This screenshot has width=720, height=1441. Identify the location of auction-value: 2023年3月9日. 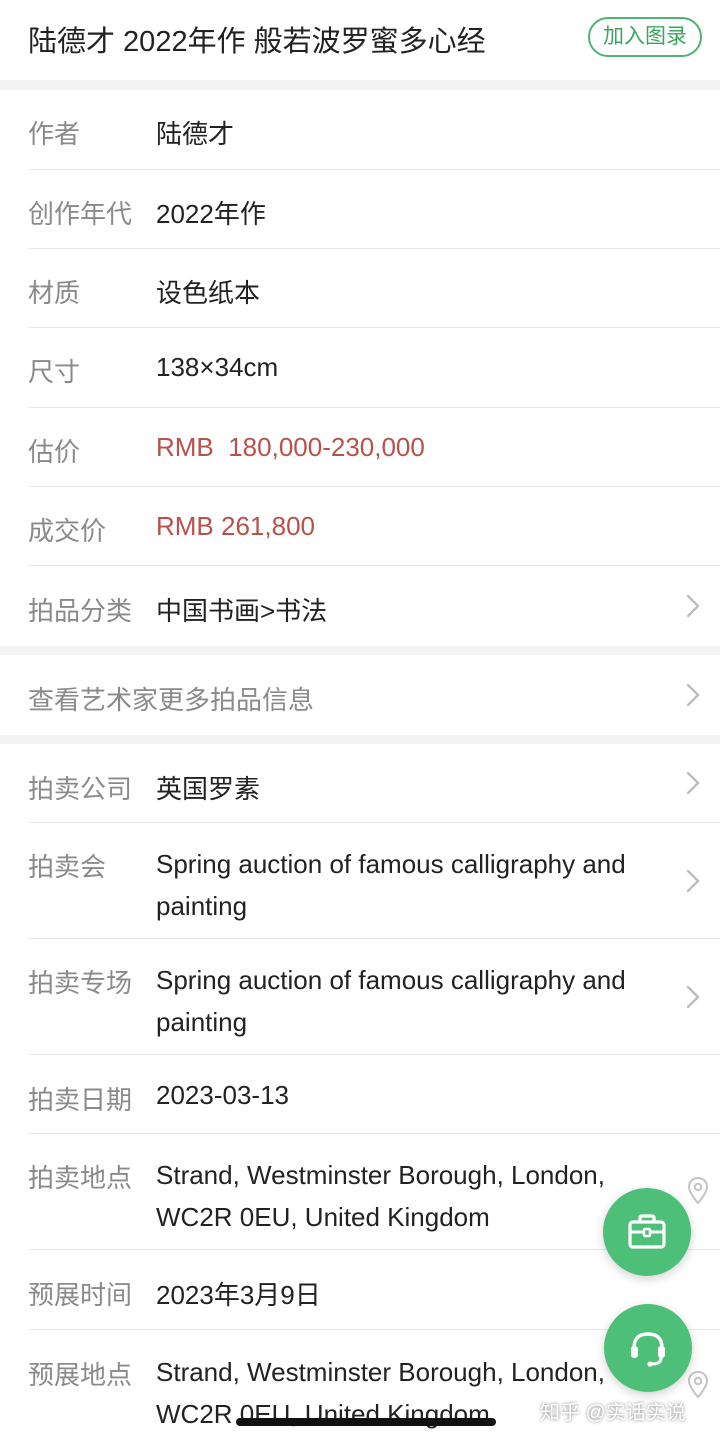
(238, 1295).